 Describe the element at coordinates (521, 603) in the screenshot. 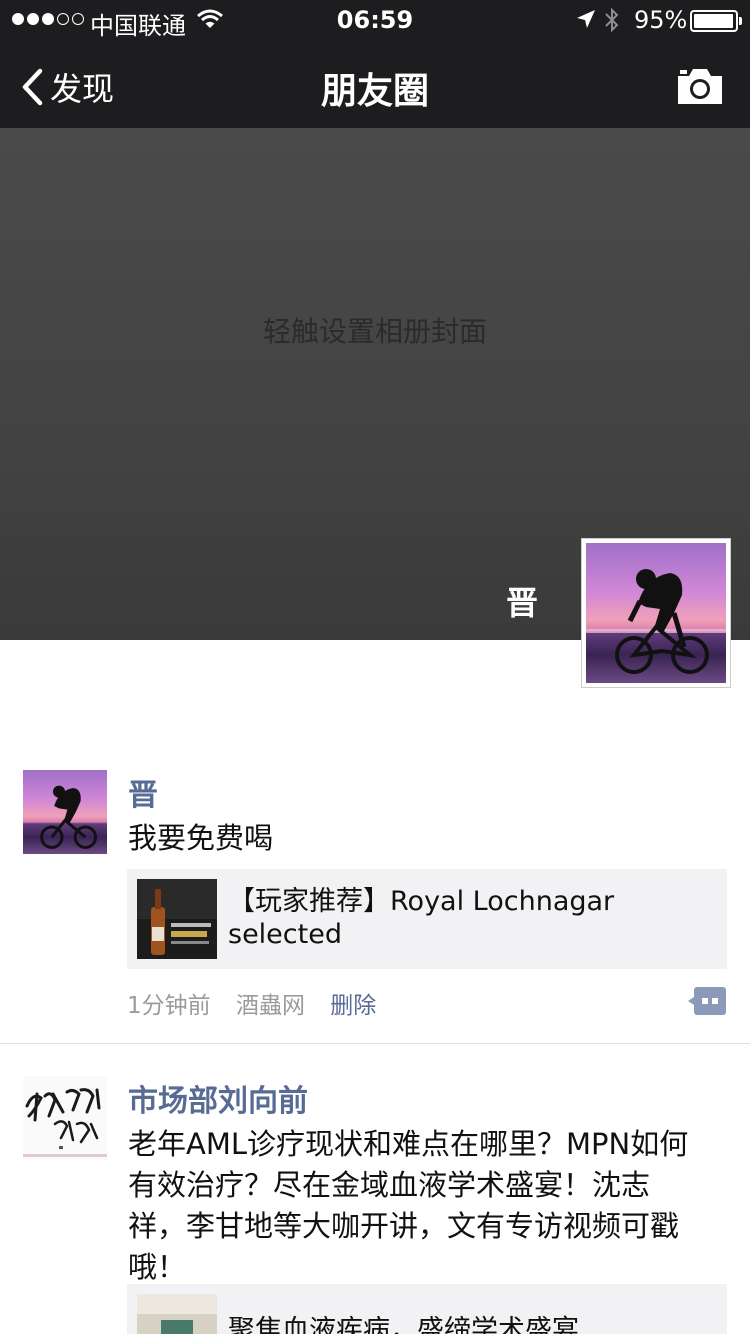

I see `profile-name: 晋` at that location.